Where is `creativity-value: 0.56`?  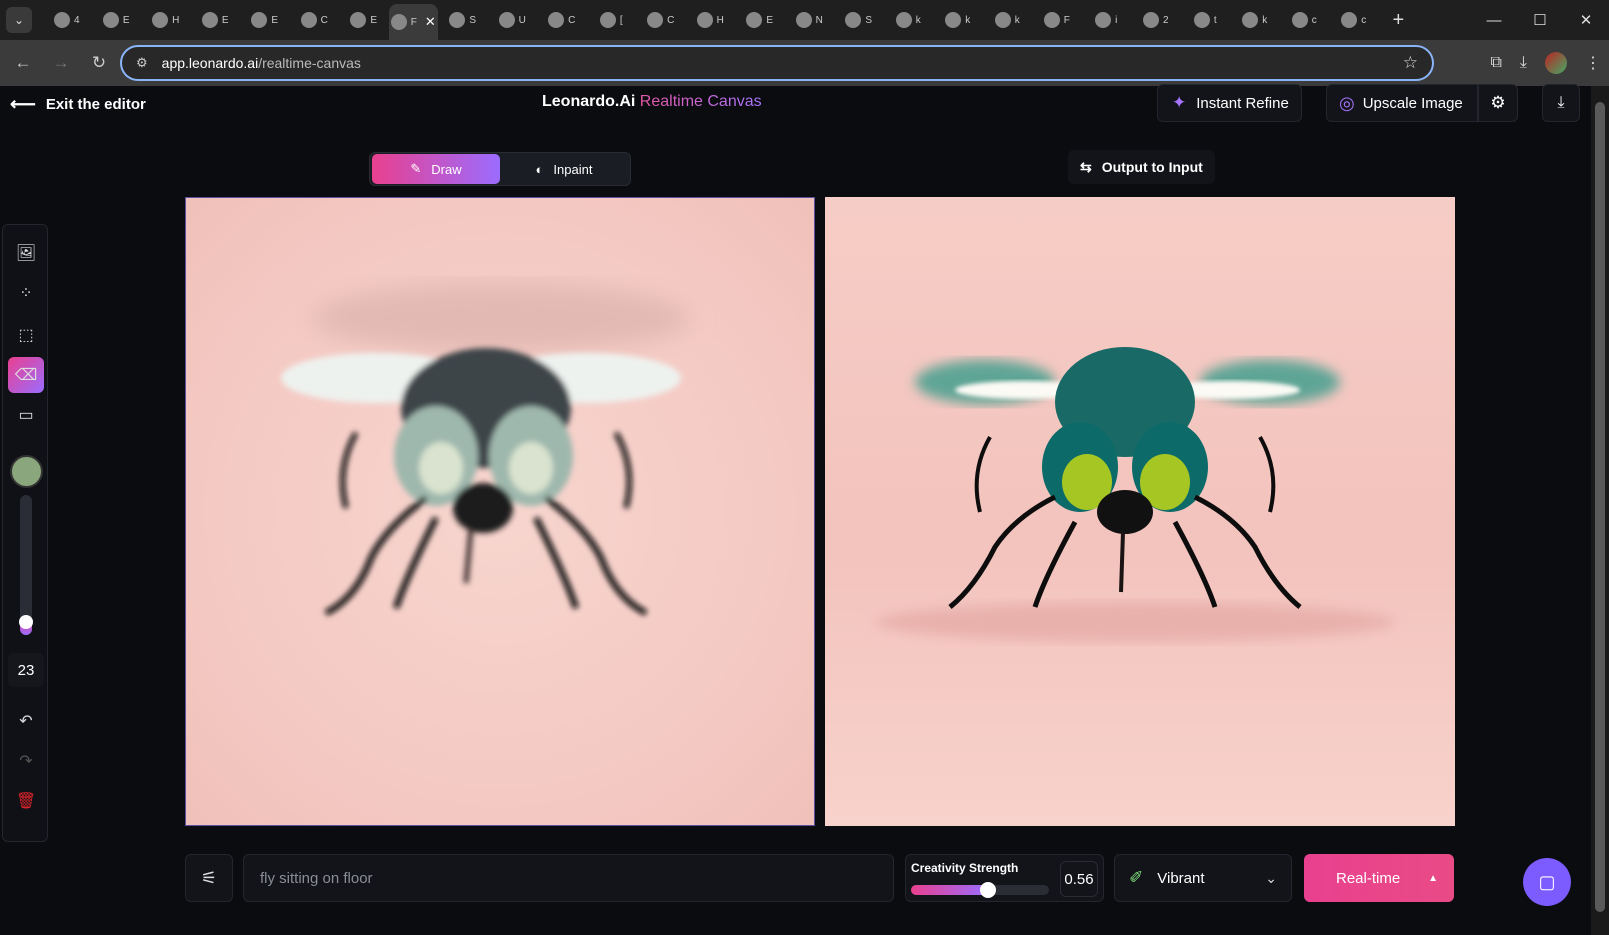
creativity-value: 0.56 is located at coordinates (1079, 879).